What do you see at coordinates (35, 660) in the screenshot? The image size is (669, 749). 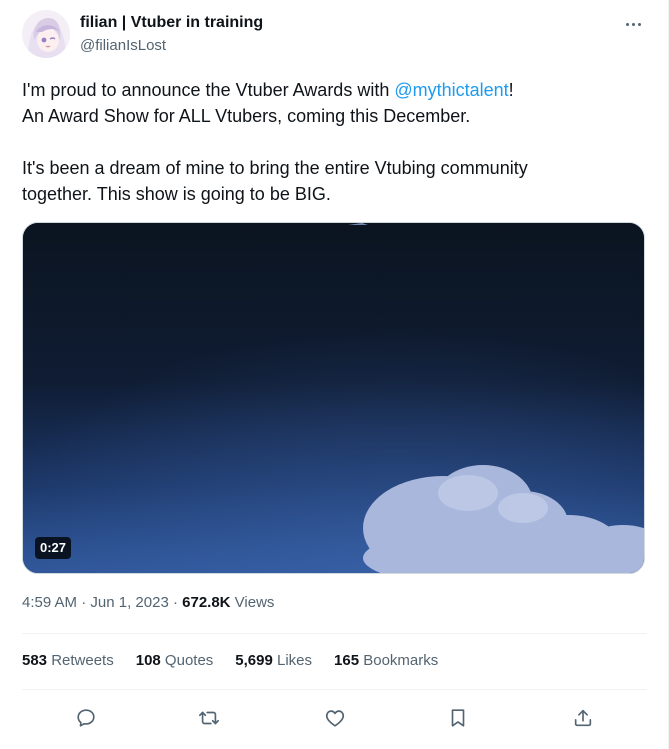 I see `retweets-count: 583` at bounding box center [35, 660].